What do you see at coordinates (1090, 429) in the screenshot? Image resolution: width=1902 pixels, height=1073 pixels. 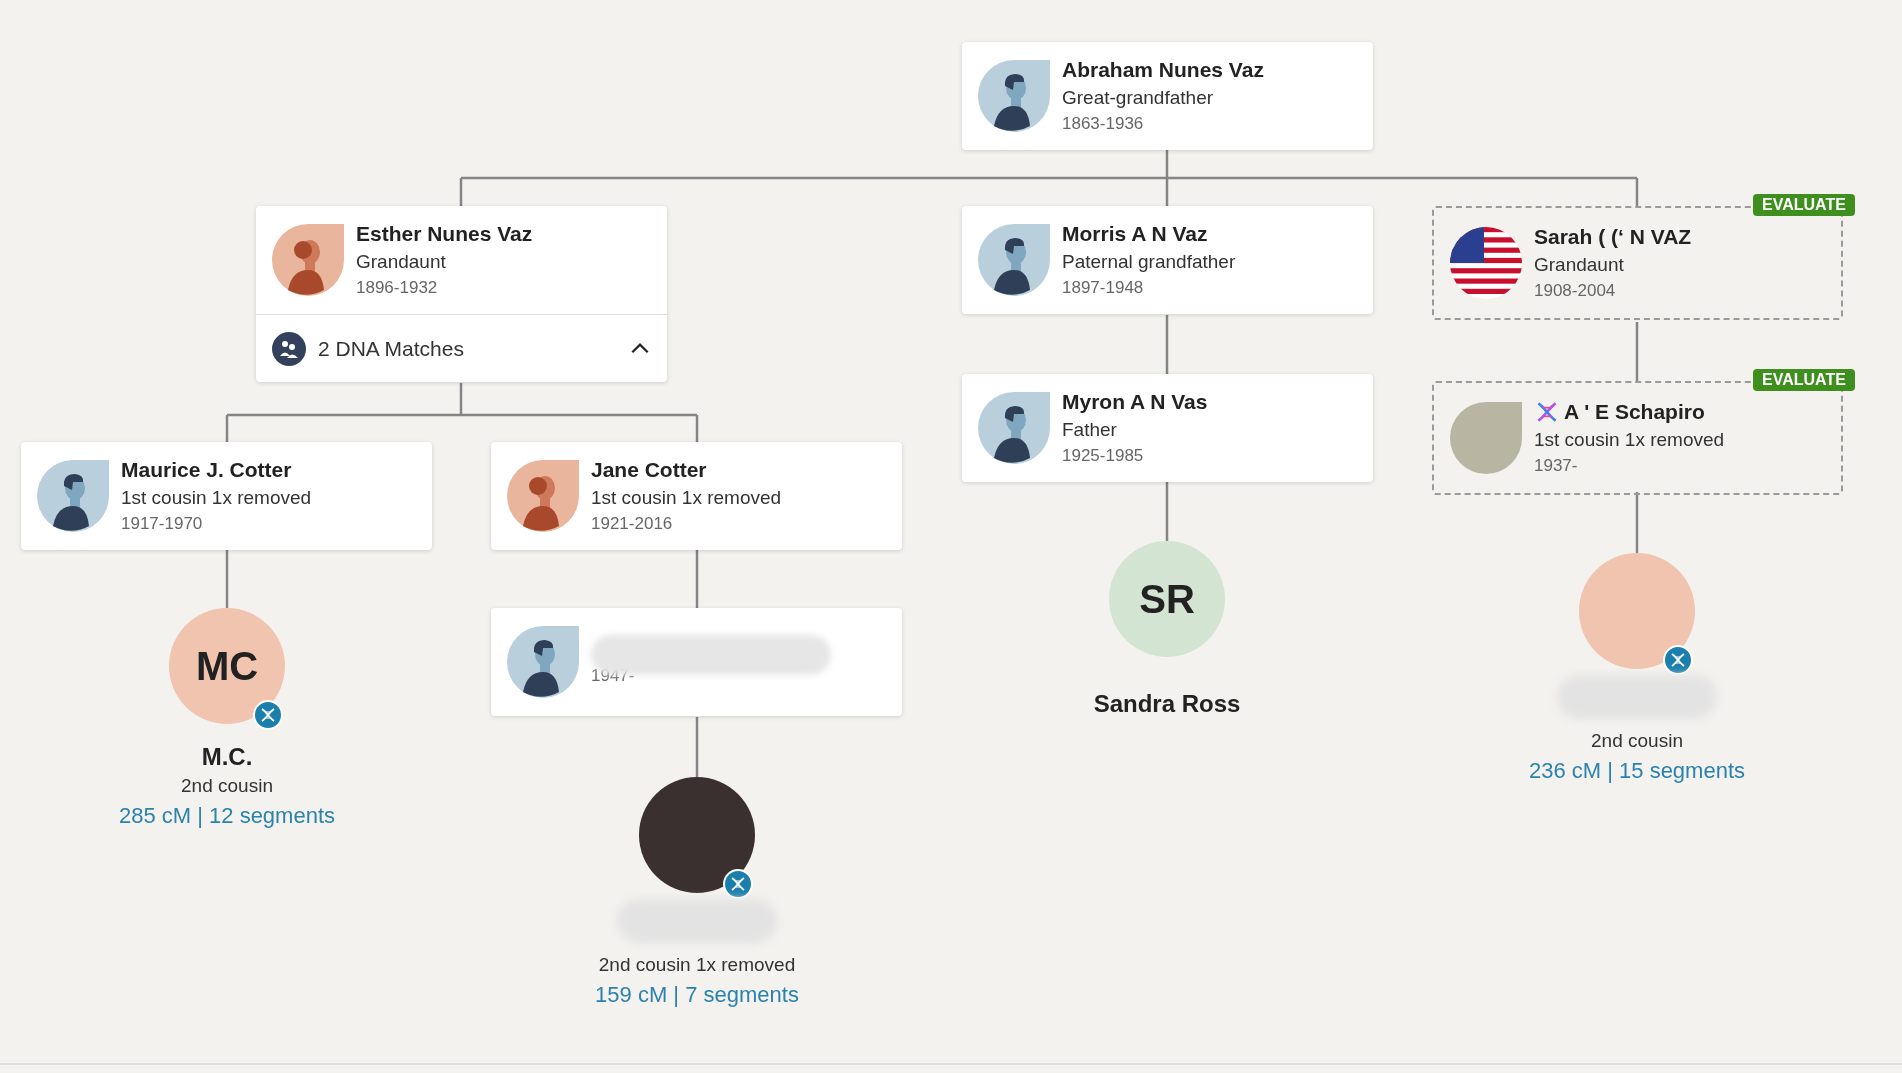 I see `relationship-label: Father` at bounding box center [1090, 429].